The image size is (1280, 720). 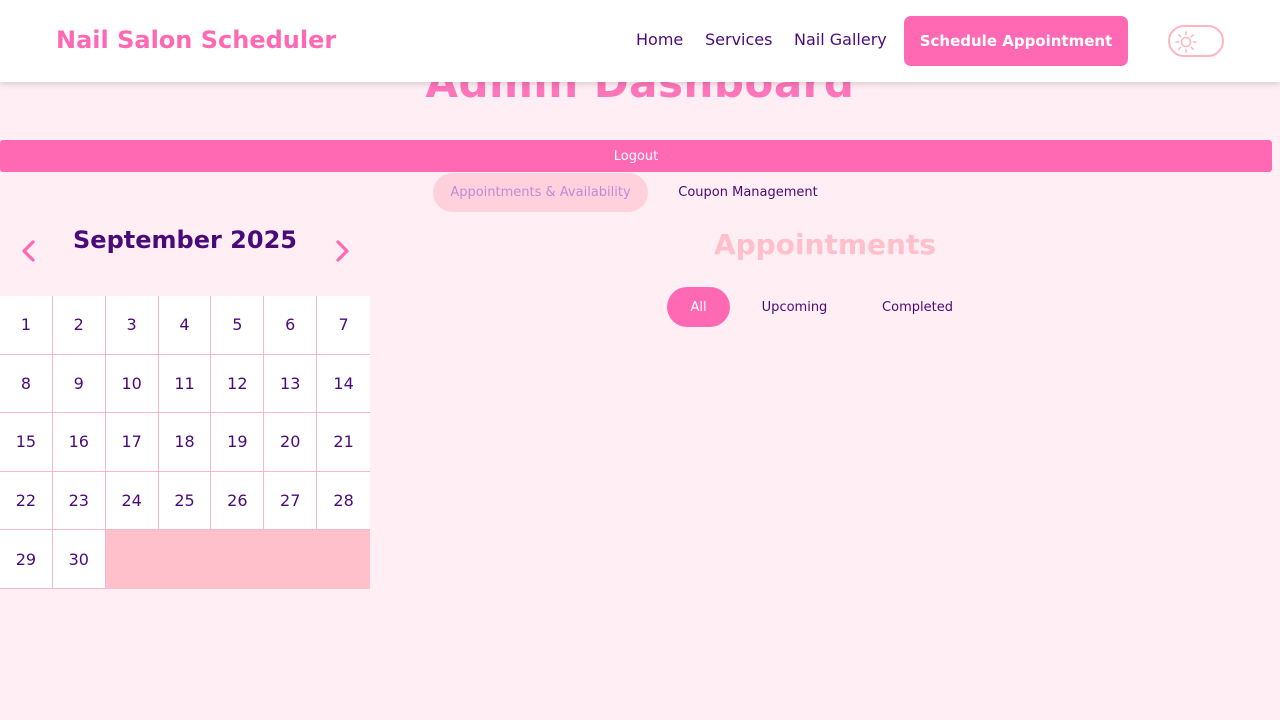 What do you see at coordinates (238, 325) in the screenshot?
I see `calendar-day: 5` at bounding box center [238, 325].